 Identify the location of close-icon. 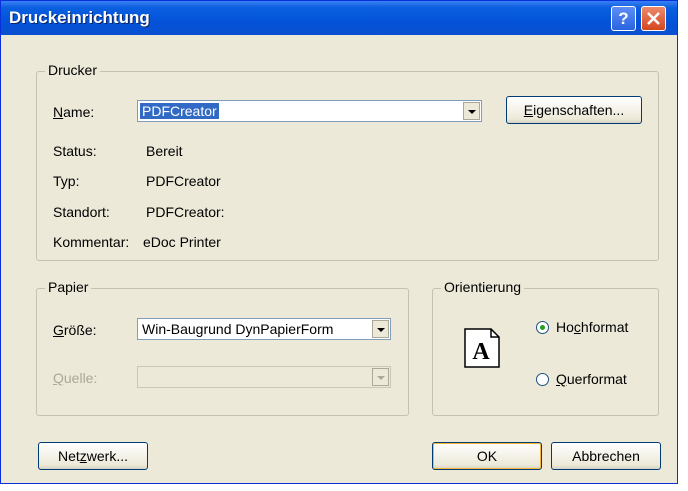
(653, 18).